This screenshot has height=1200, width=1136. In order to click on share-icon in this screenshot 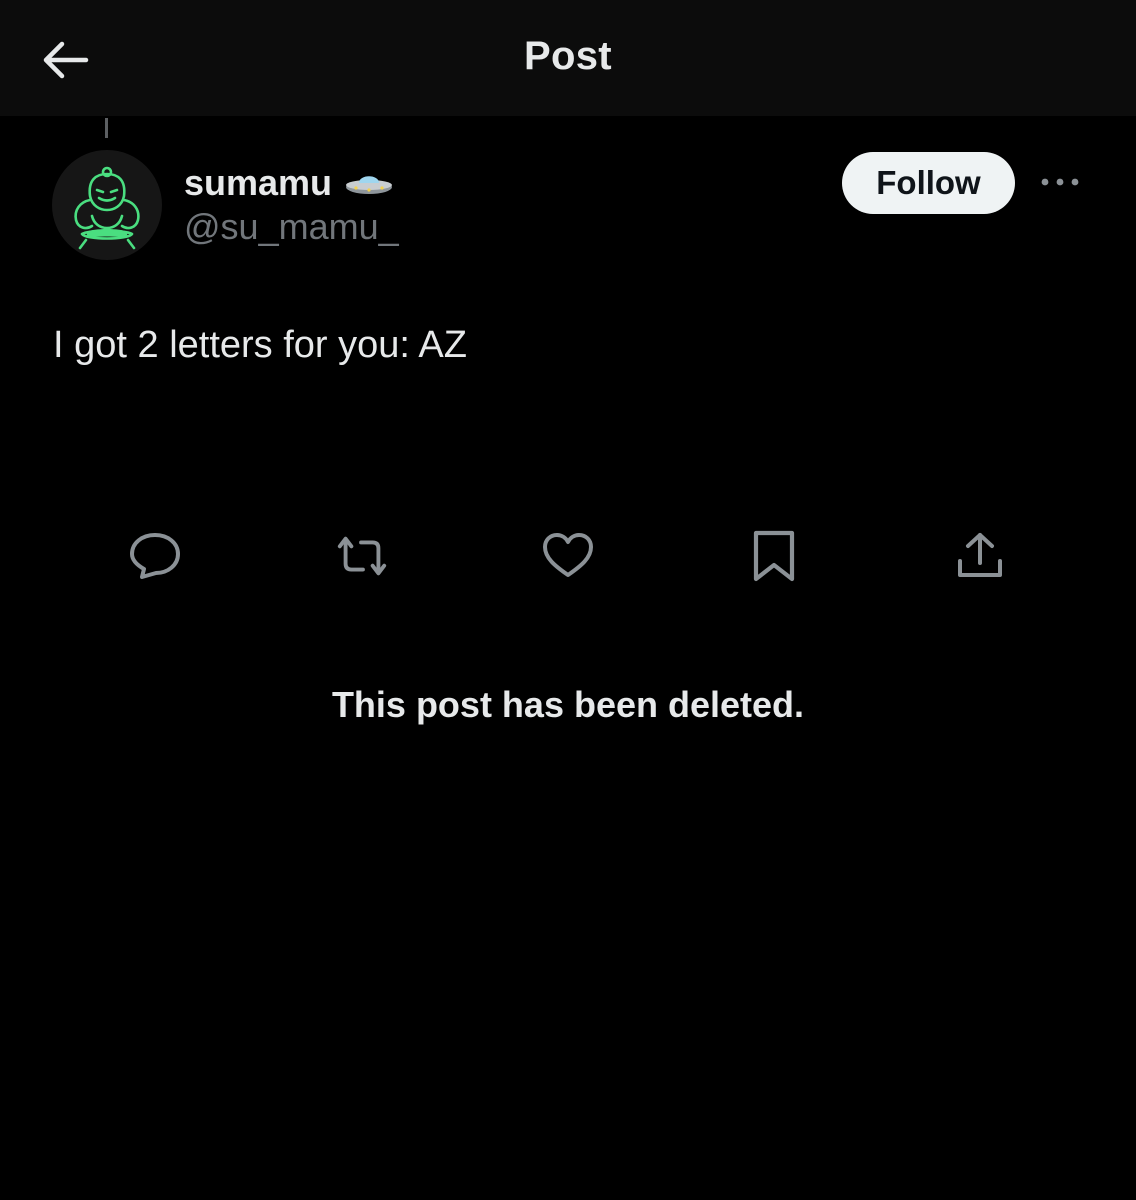, I will do `click(980, 555)`.